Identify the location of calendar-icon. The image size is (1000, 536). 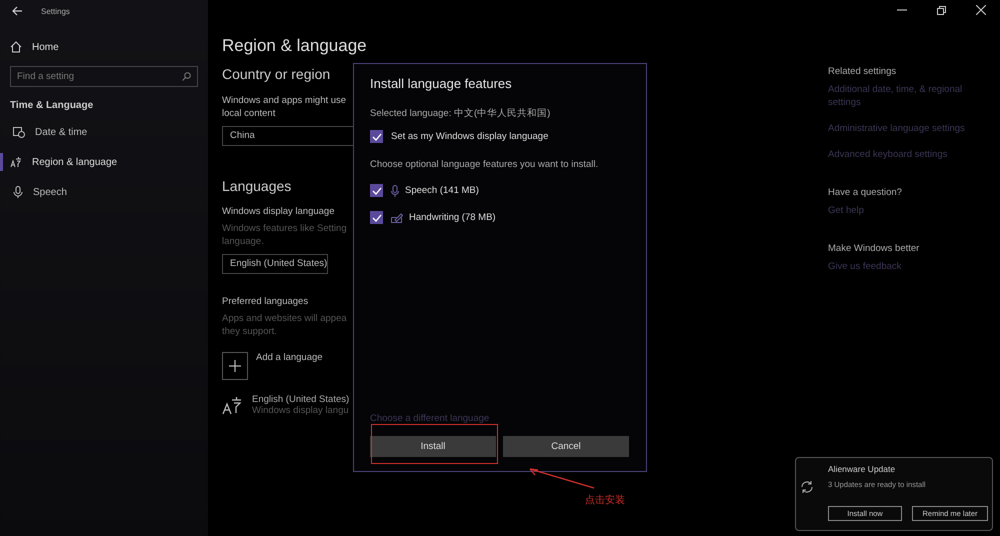
(19, 132).